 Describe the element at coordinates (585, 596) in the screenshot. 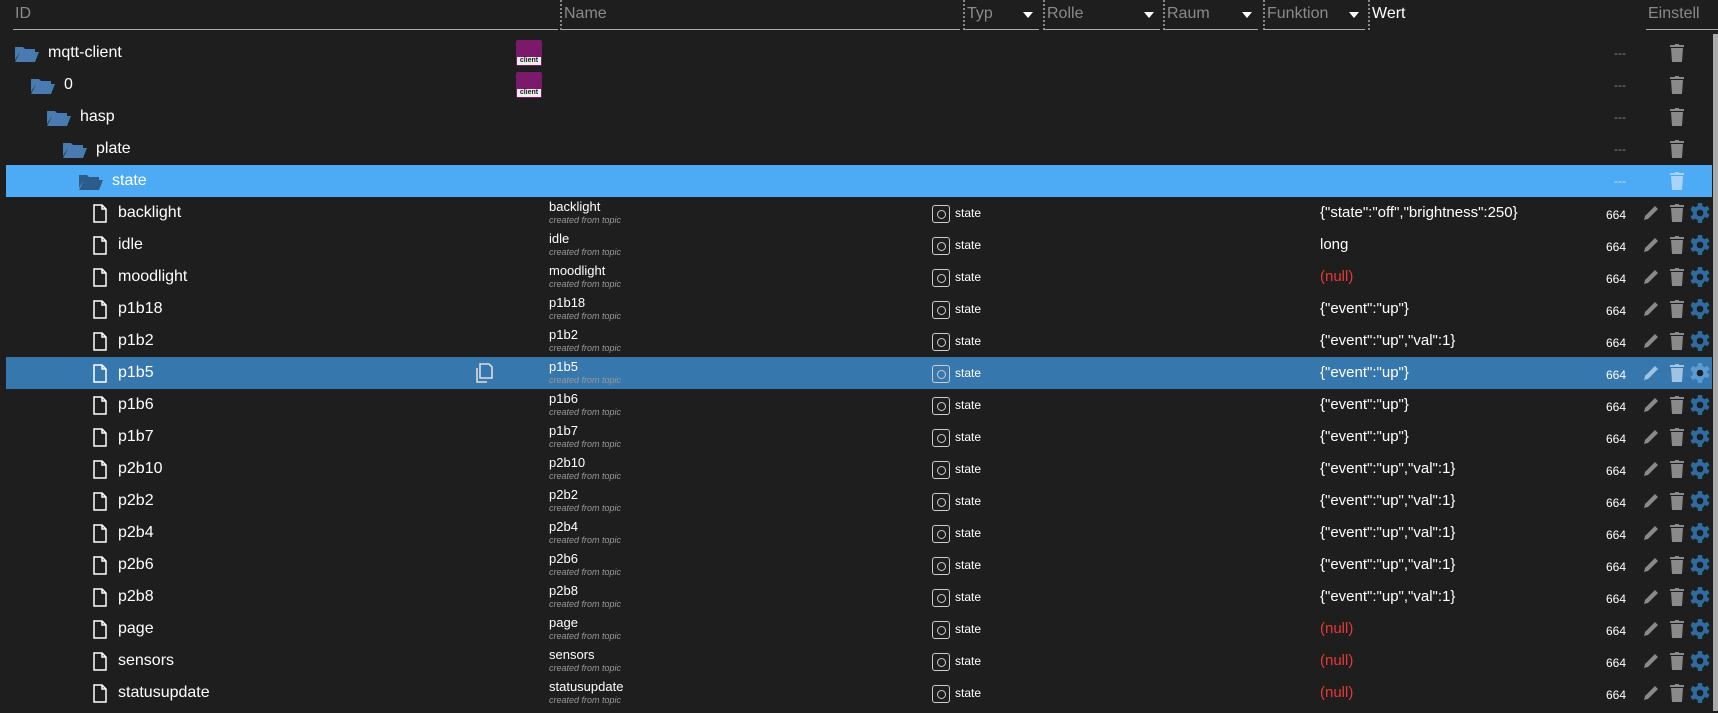

I see `state-name: p2b8 created from topic` at that location.